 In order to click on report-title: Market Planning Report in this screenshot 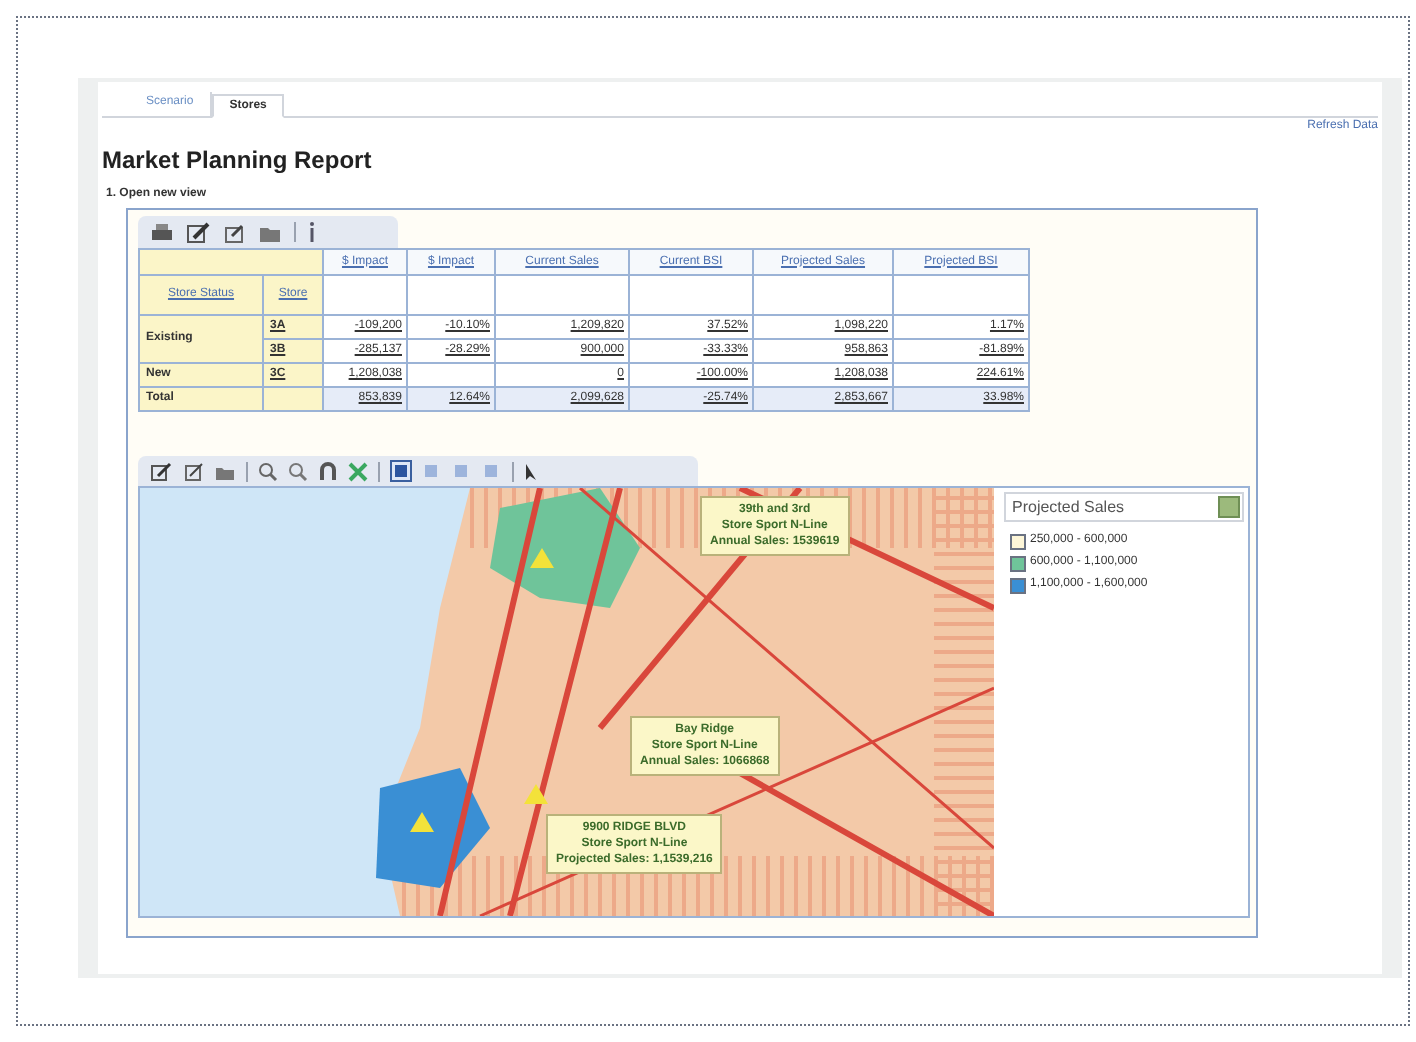, I will do `click(238, 161)`.